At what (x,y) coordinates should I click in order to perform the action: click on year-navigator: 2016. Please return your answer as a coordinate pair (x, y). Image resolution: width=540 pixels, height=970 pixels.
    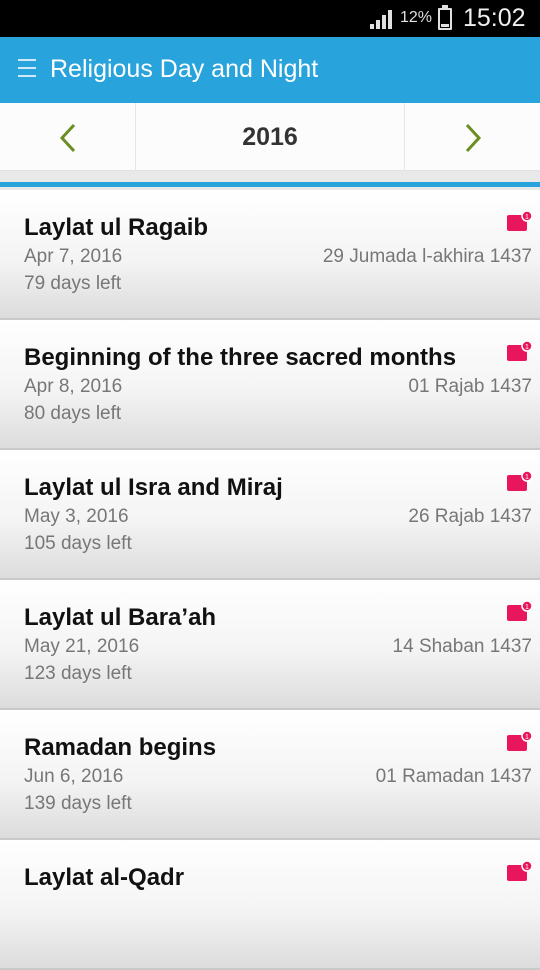
    Looking at the image, I should click on (270, 137).